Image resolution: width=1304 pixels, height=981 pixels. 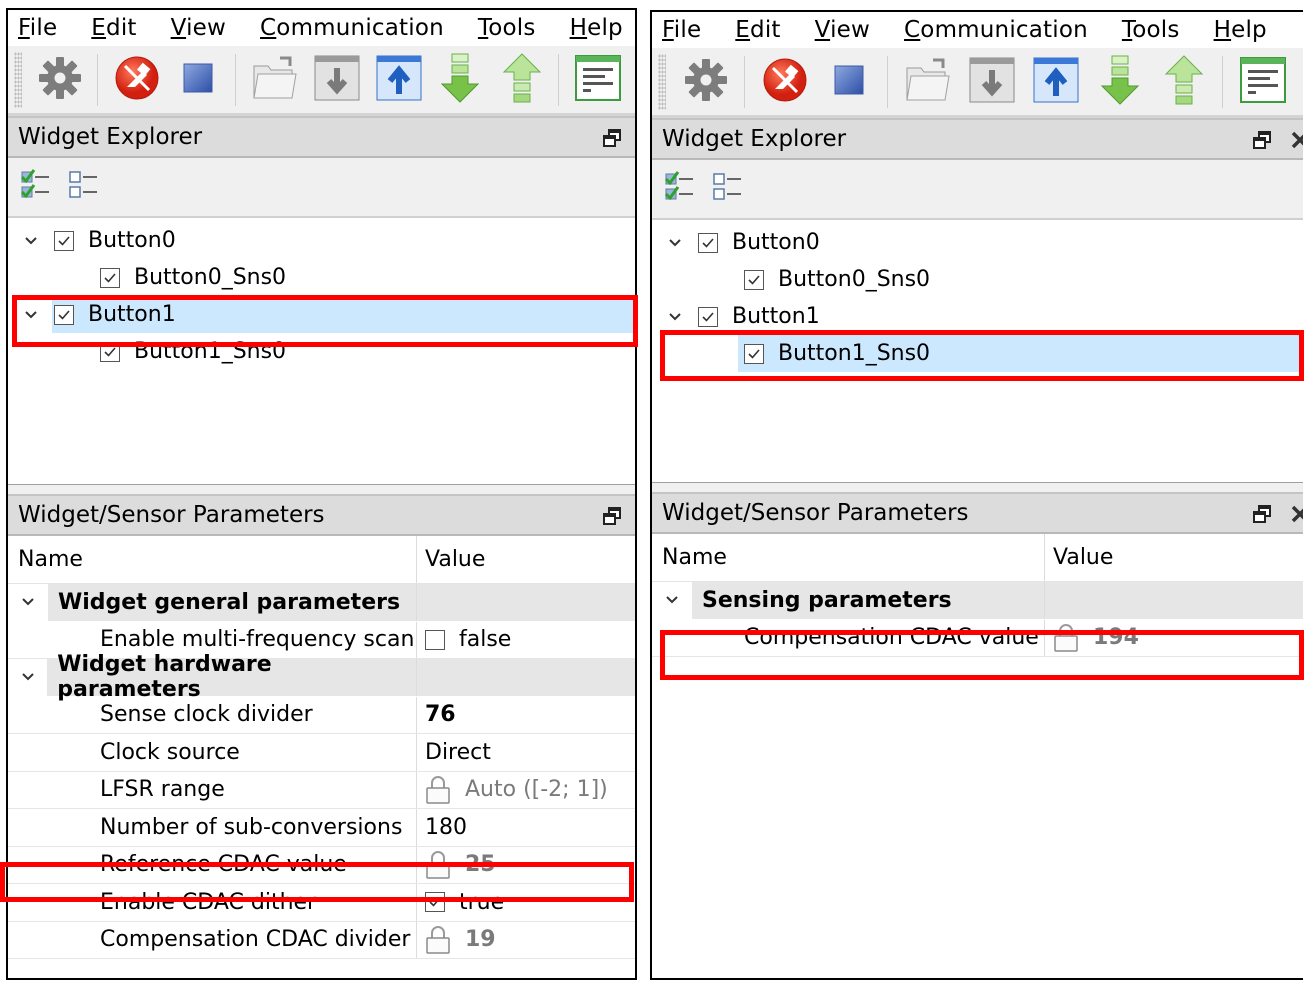 I want to click on parameter-value-cell: 76, so click(x=526, y=715).